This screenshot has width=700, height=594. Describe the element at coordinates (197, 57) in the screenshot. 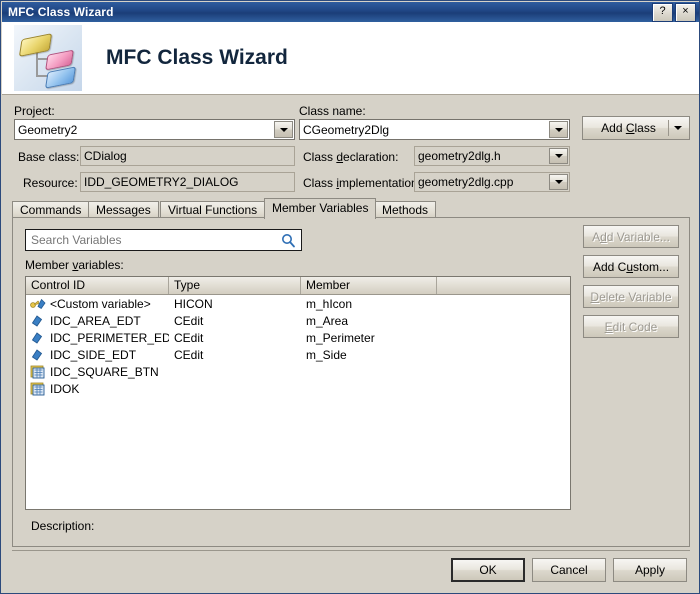

I see `page-title: MFC Class Wizard` at that location.